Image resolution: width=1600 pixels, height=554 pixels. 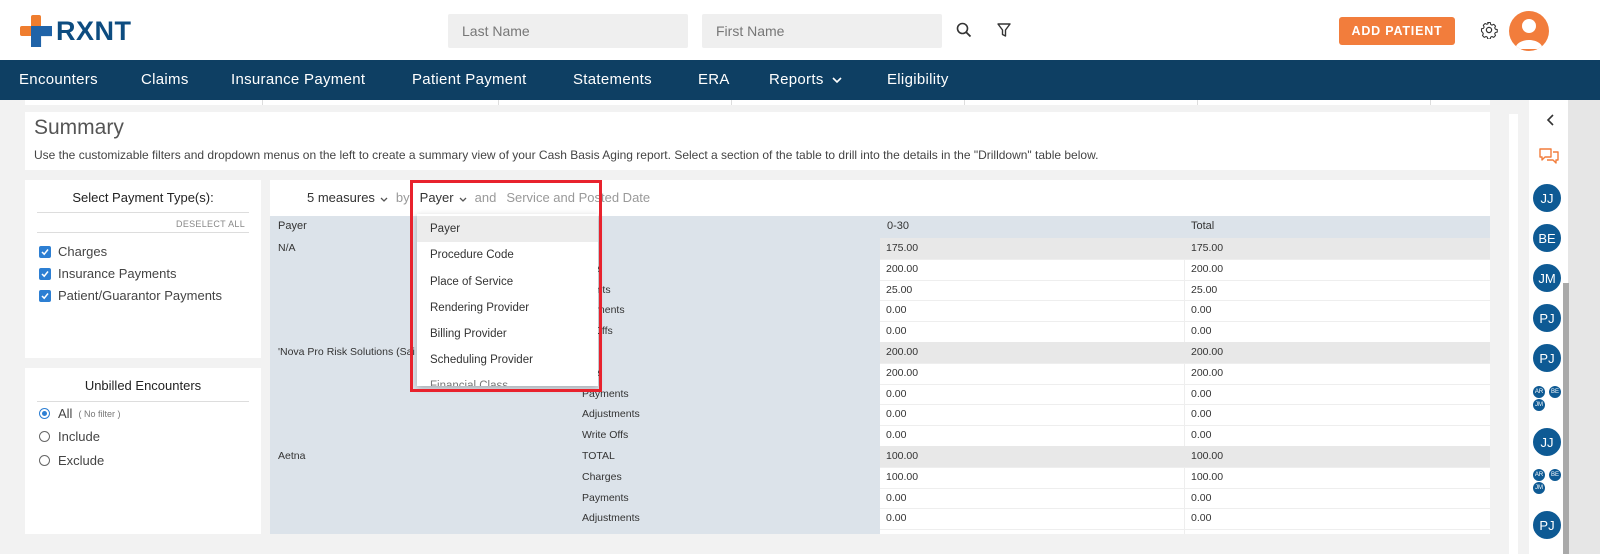 I want to click on chat-icon, so click(x=1549, y=157).